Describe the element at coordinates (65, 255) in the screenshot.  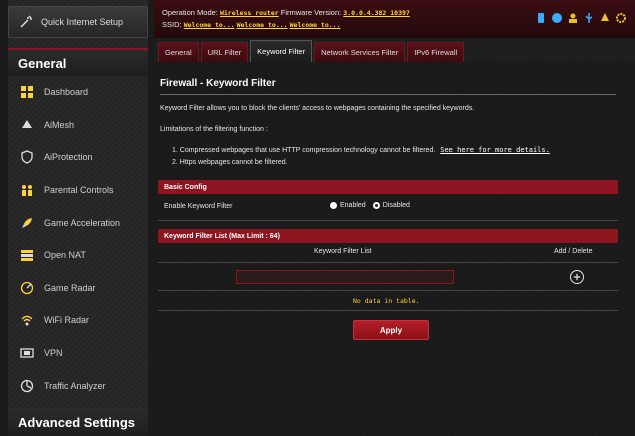
I see `sidebar-item-label: Open NAT` at that location.